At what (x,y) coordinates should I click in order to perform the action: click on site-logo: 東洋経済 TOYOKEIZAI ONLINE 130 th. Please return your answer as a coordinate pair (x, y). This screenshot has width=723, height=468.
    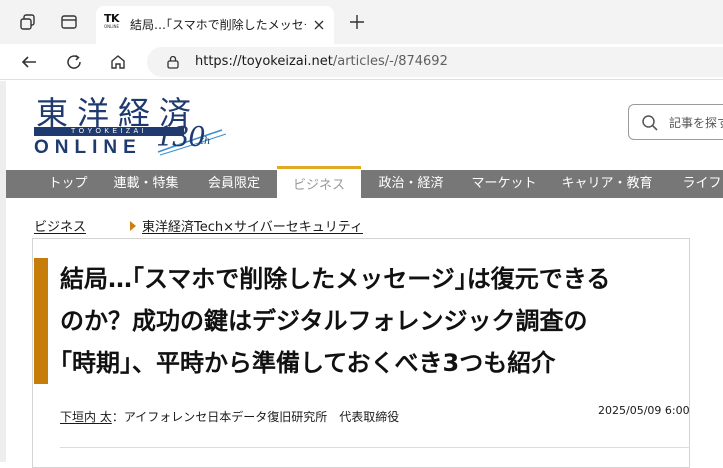
    Looking at the image, I should click on (132, 124).